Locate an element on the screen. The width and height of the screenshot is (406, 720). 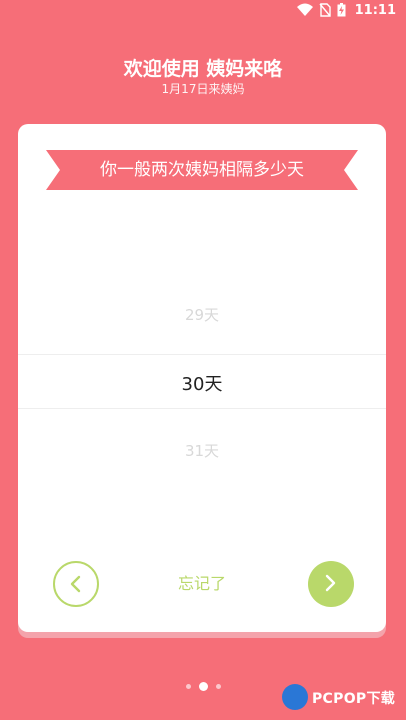
status-time: 11:11 is located at coordinates (375, 10).